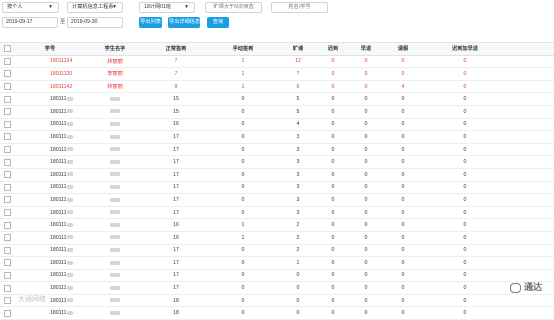 The image size is (554, 320). What do you see at coordinates (95, 22) in the screenshot?
I see `end-date-input: 2019-09-30` at bounding box center [95, 22].